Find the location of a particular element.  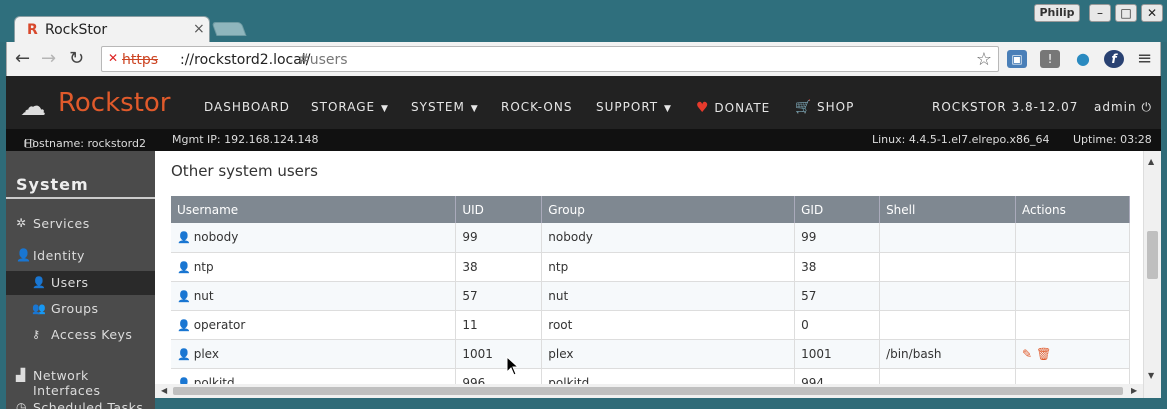

table-row: 👤 nobody 99 nobody 99 is located at coordinates (650, 238).